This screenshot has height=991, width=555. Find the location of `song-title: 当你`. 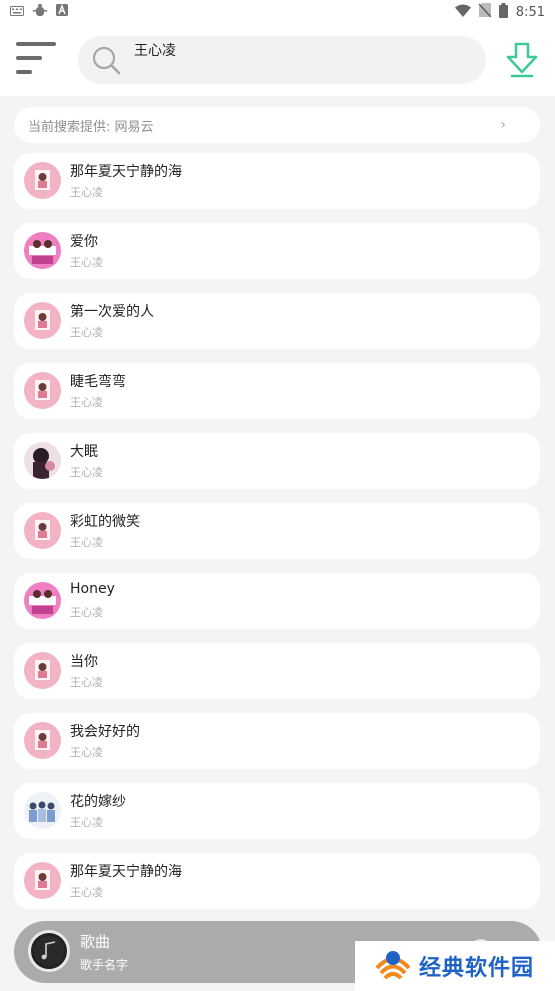

song-title: 当你 is located at coordinates (84, 662).